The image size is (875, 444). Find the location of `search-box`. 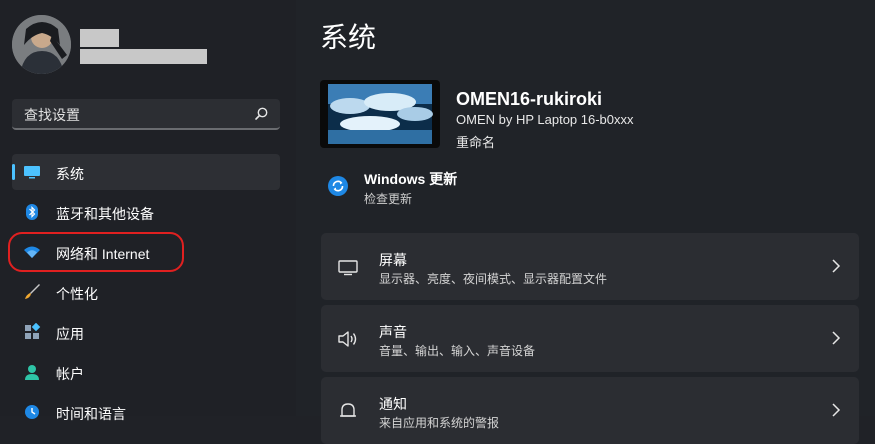

search-box is located at coordinates (146, 114).